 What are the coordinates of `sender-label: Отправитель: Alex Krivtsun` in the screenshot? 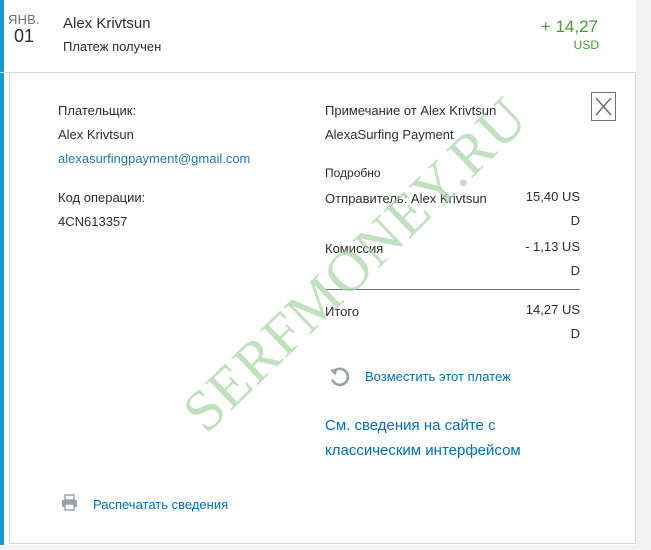 It's located at (406, 198).